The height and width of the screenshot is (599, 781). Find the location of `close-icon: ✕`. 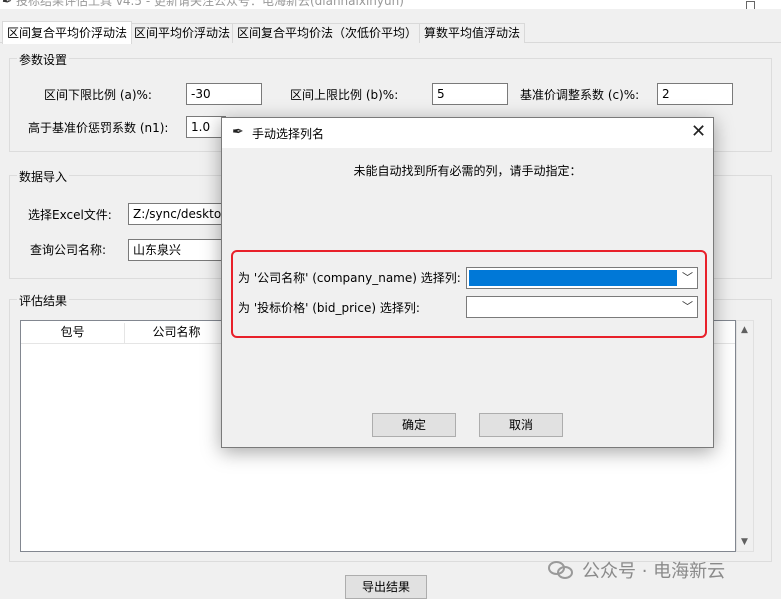

close-icon: ✕ is located at coordinates (698, 132).